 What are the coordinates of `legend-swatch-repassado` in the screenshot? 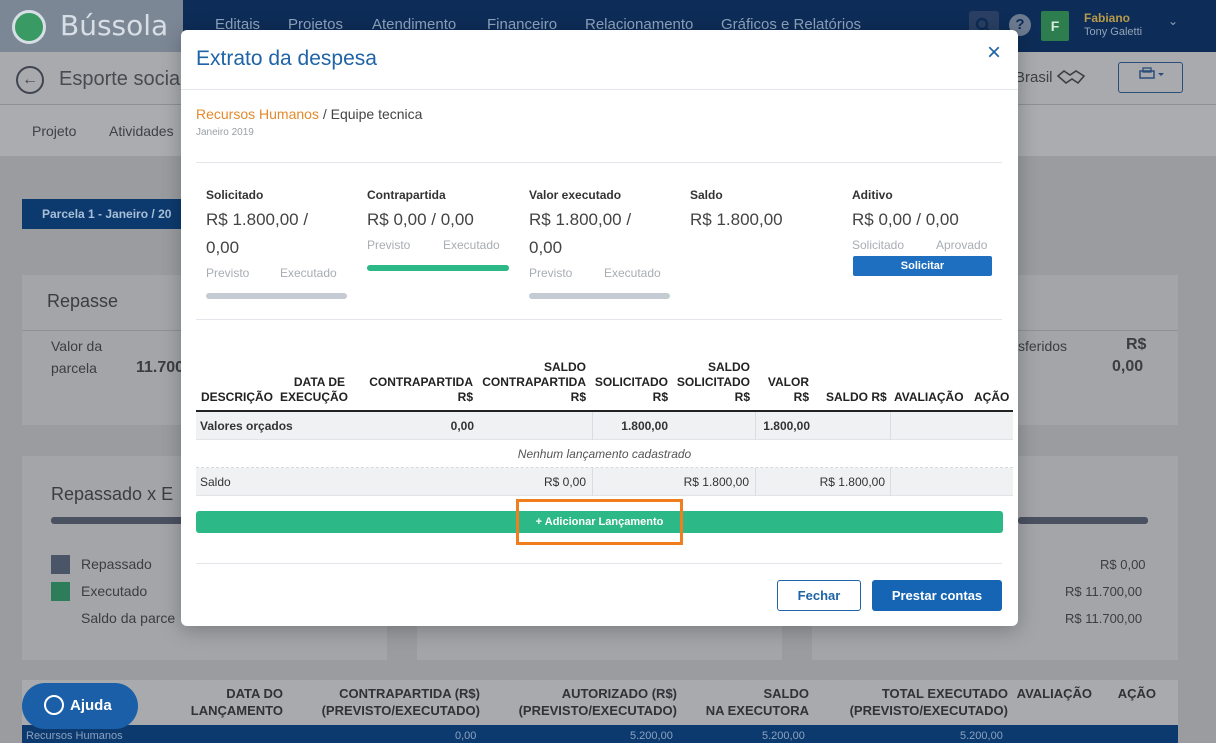 It's located at (60, 564).